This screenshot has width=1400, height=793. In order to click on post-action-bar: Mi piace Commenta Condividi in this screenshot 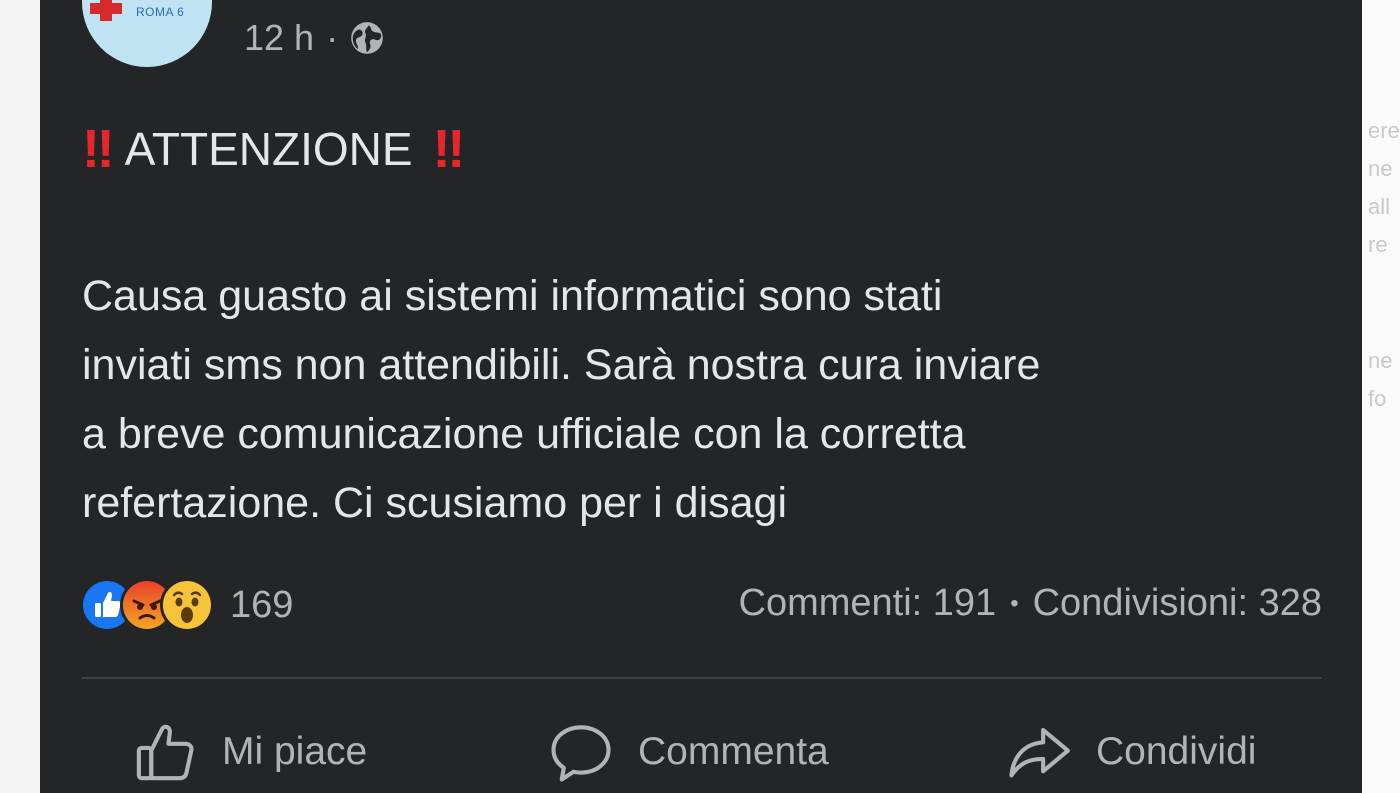, I will do `click(701, 752)`.